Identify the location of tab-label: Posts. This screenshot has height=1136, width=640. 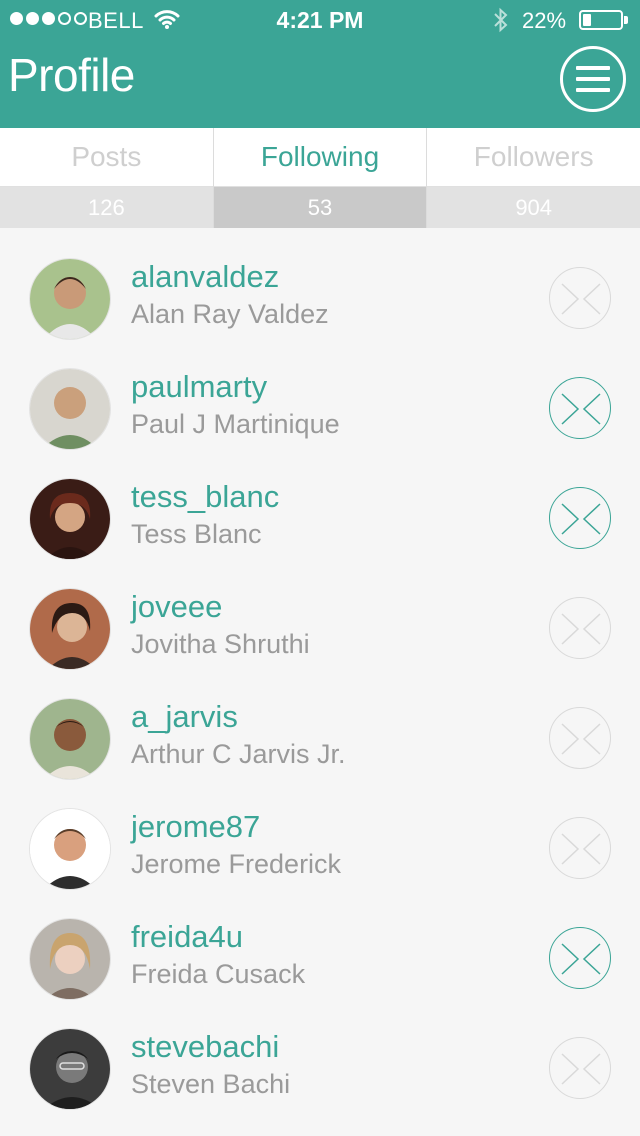
(106, 157).